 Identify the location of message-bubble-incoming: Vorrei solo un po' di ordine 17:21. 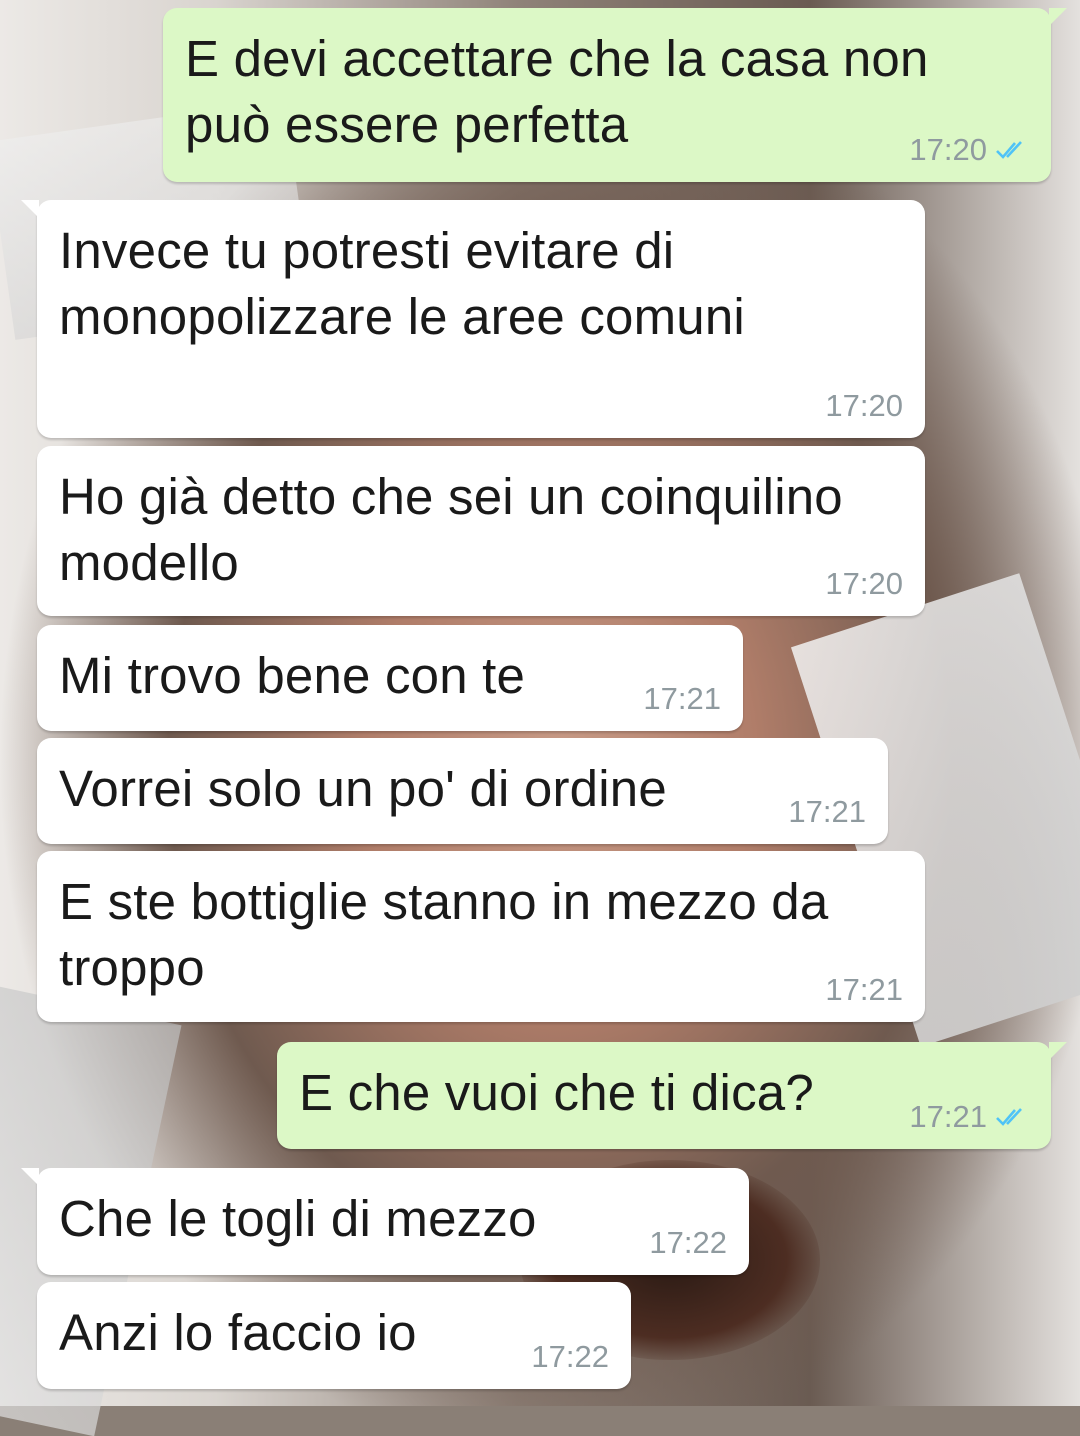
(462, 791).